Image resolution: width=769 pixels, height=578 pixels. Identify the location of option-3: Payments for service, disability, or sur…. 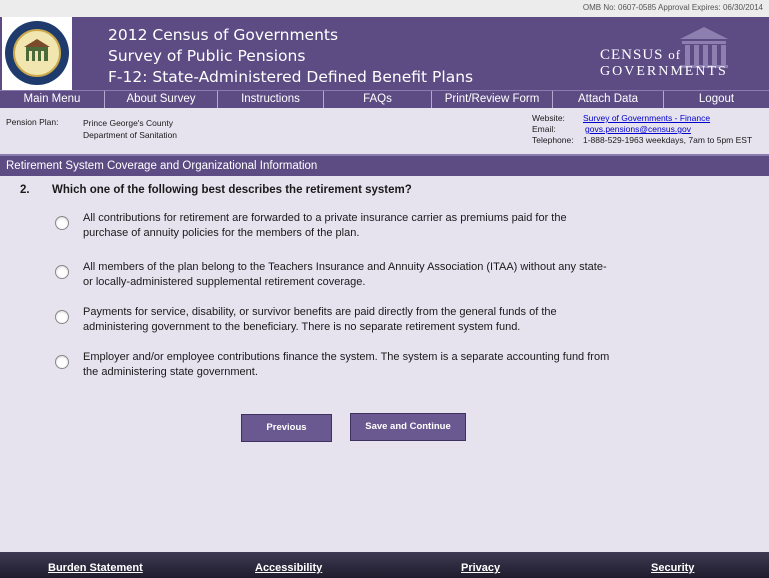
(359, 320).